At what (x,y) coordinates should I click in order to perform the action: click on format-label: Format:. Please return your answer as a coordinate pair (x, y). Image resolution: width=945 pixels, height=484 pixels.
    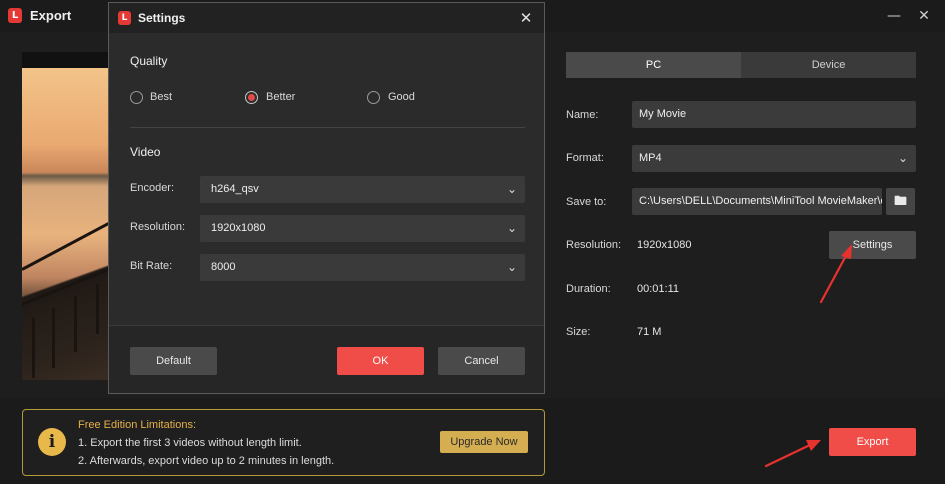
    Looking at the image, I should click on (585, 158).